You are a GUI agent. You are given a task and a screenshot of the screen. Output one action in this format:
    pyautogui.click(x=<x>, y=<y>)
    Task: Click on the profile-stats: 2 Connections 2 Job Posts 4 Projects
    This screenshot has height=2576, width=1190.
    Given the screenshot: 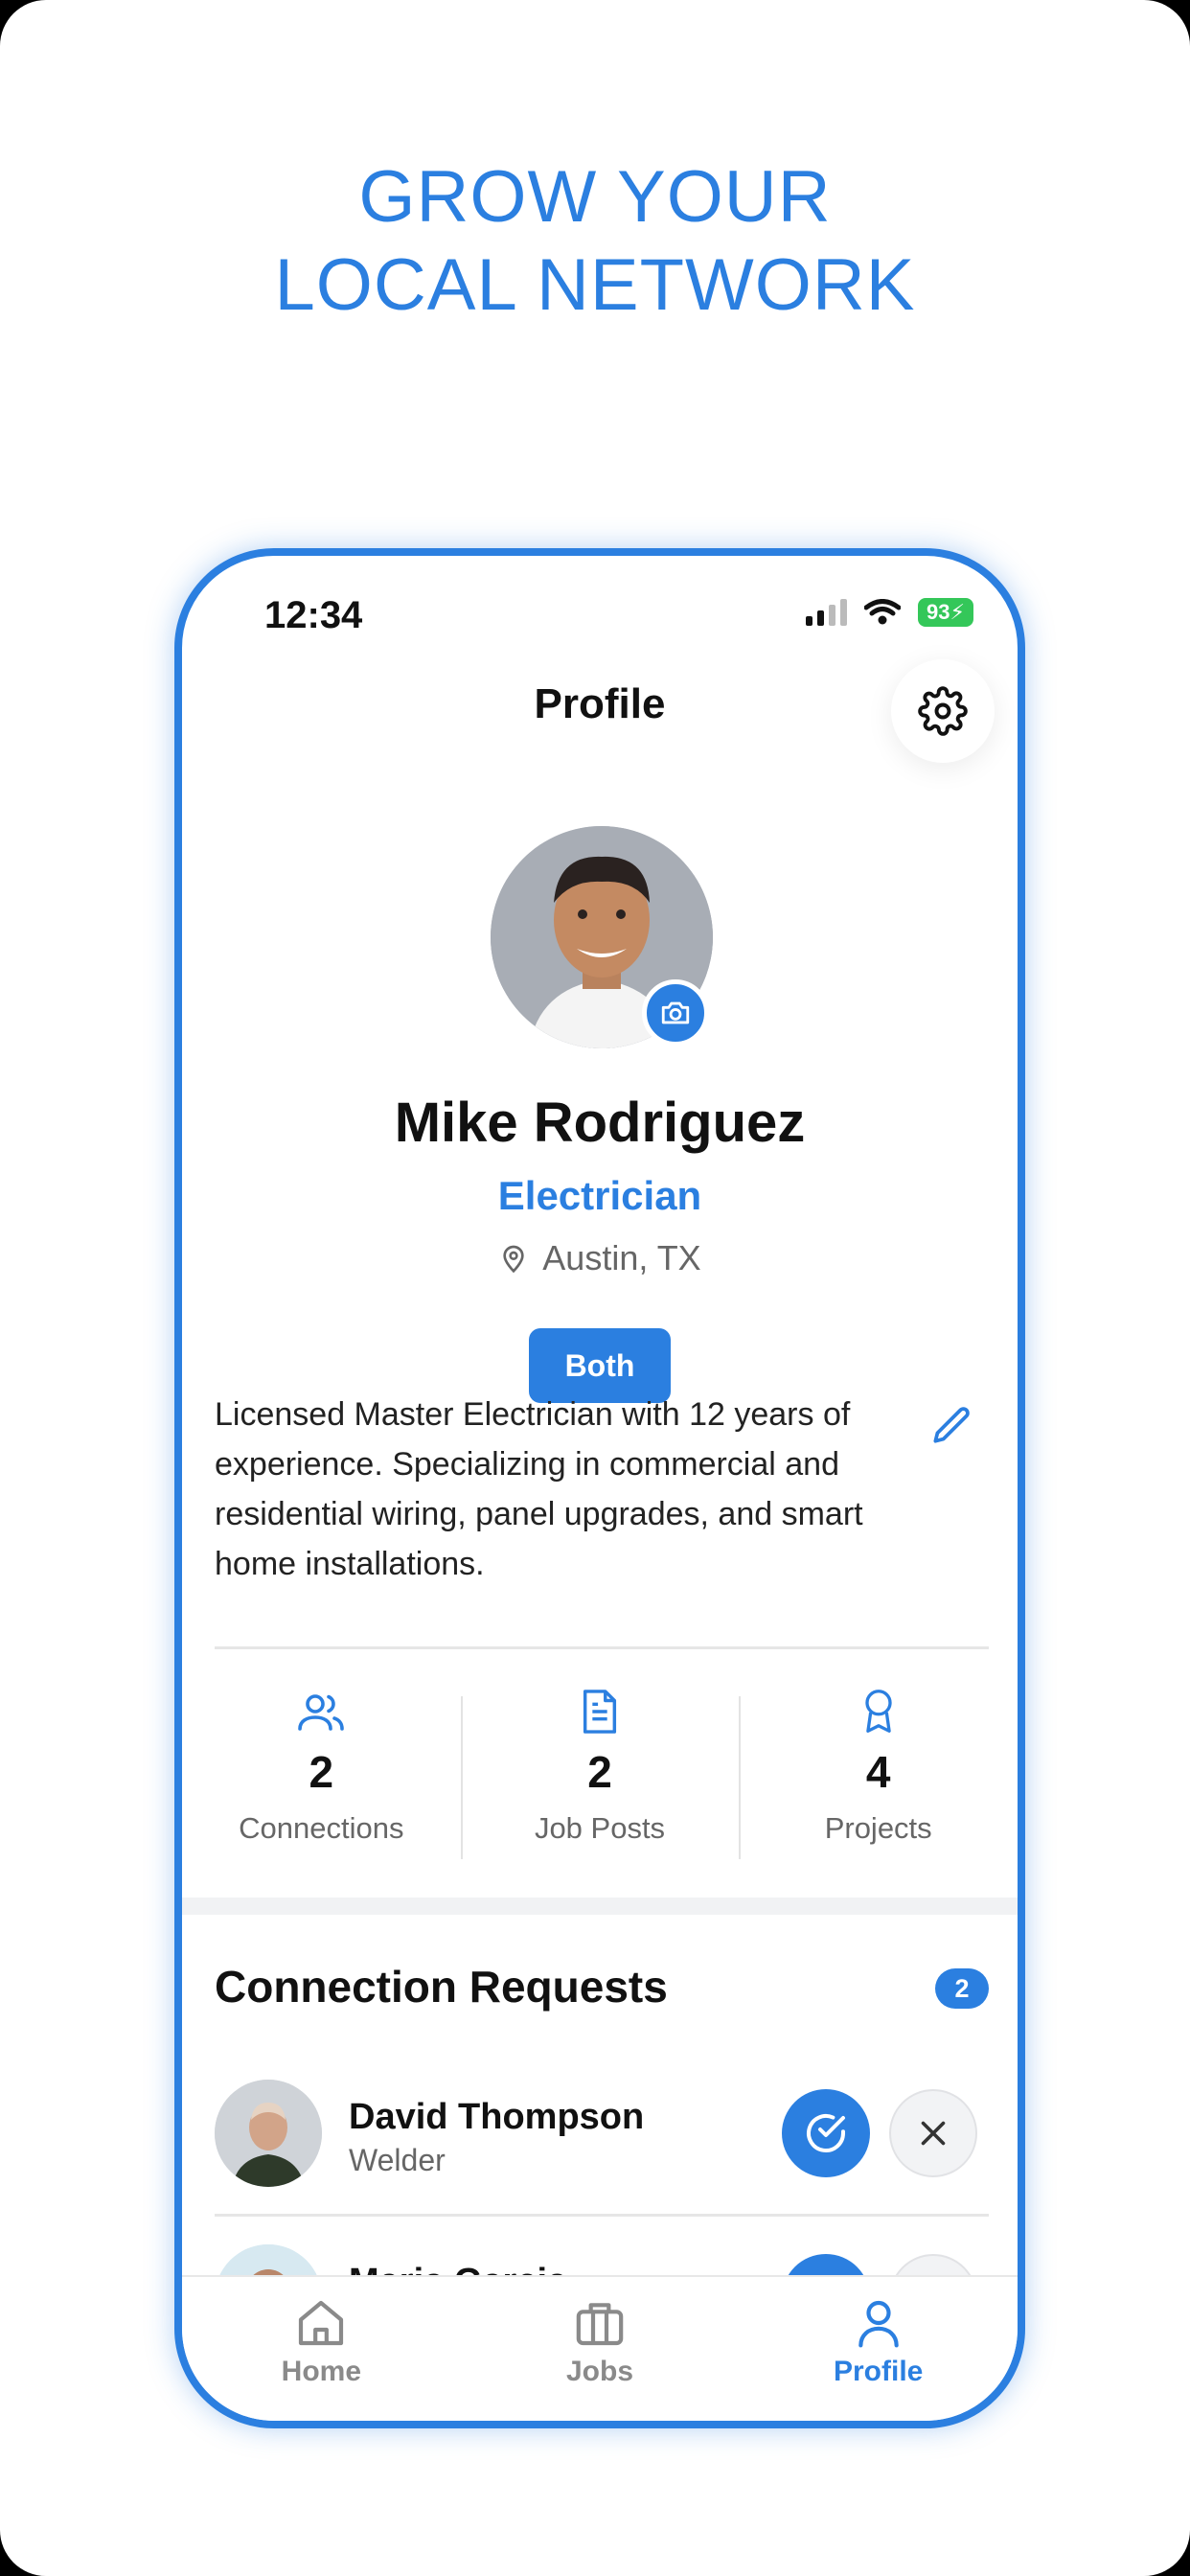 What is the action you would take?
    pyautogui.click(x=600, y=1773)
    